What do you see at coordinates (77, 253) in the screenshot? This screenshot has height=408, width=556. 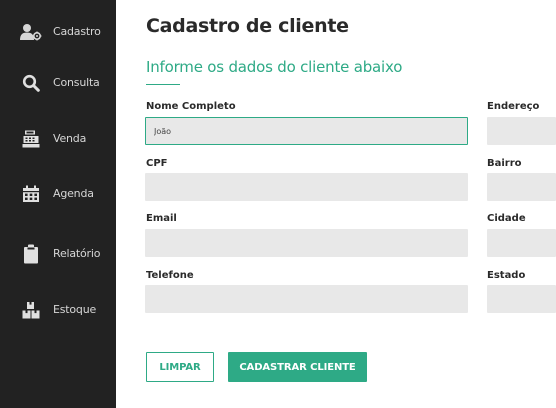 I see `sidebar-item-label: Relatório` at bounding box center [77, 253].